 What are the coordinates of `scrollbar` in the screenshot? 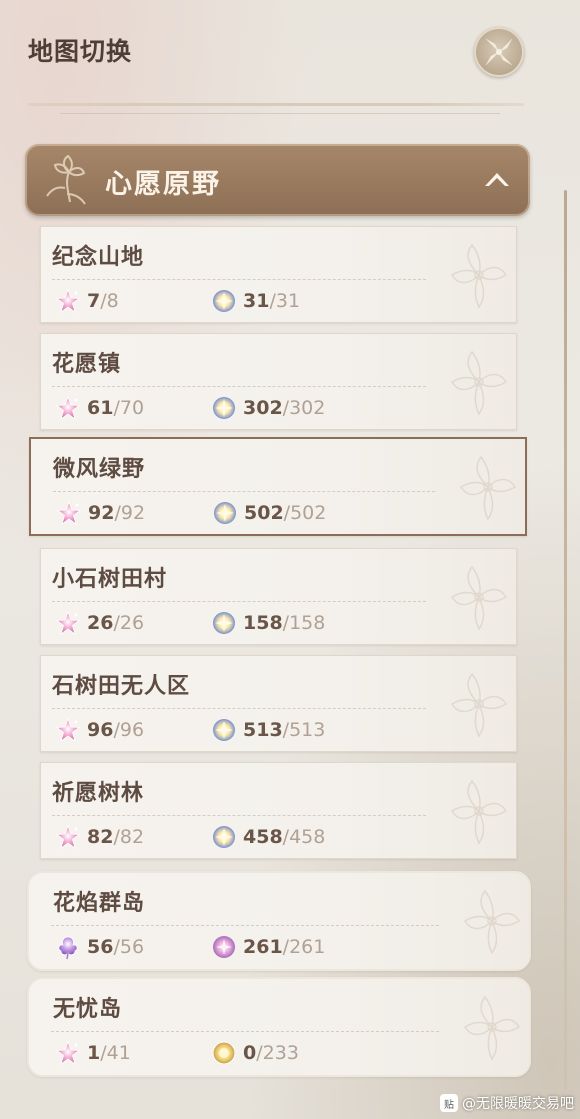 It's located at (565, 640).